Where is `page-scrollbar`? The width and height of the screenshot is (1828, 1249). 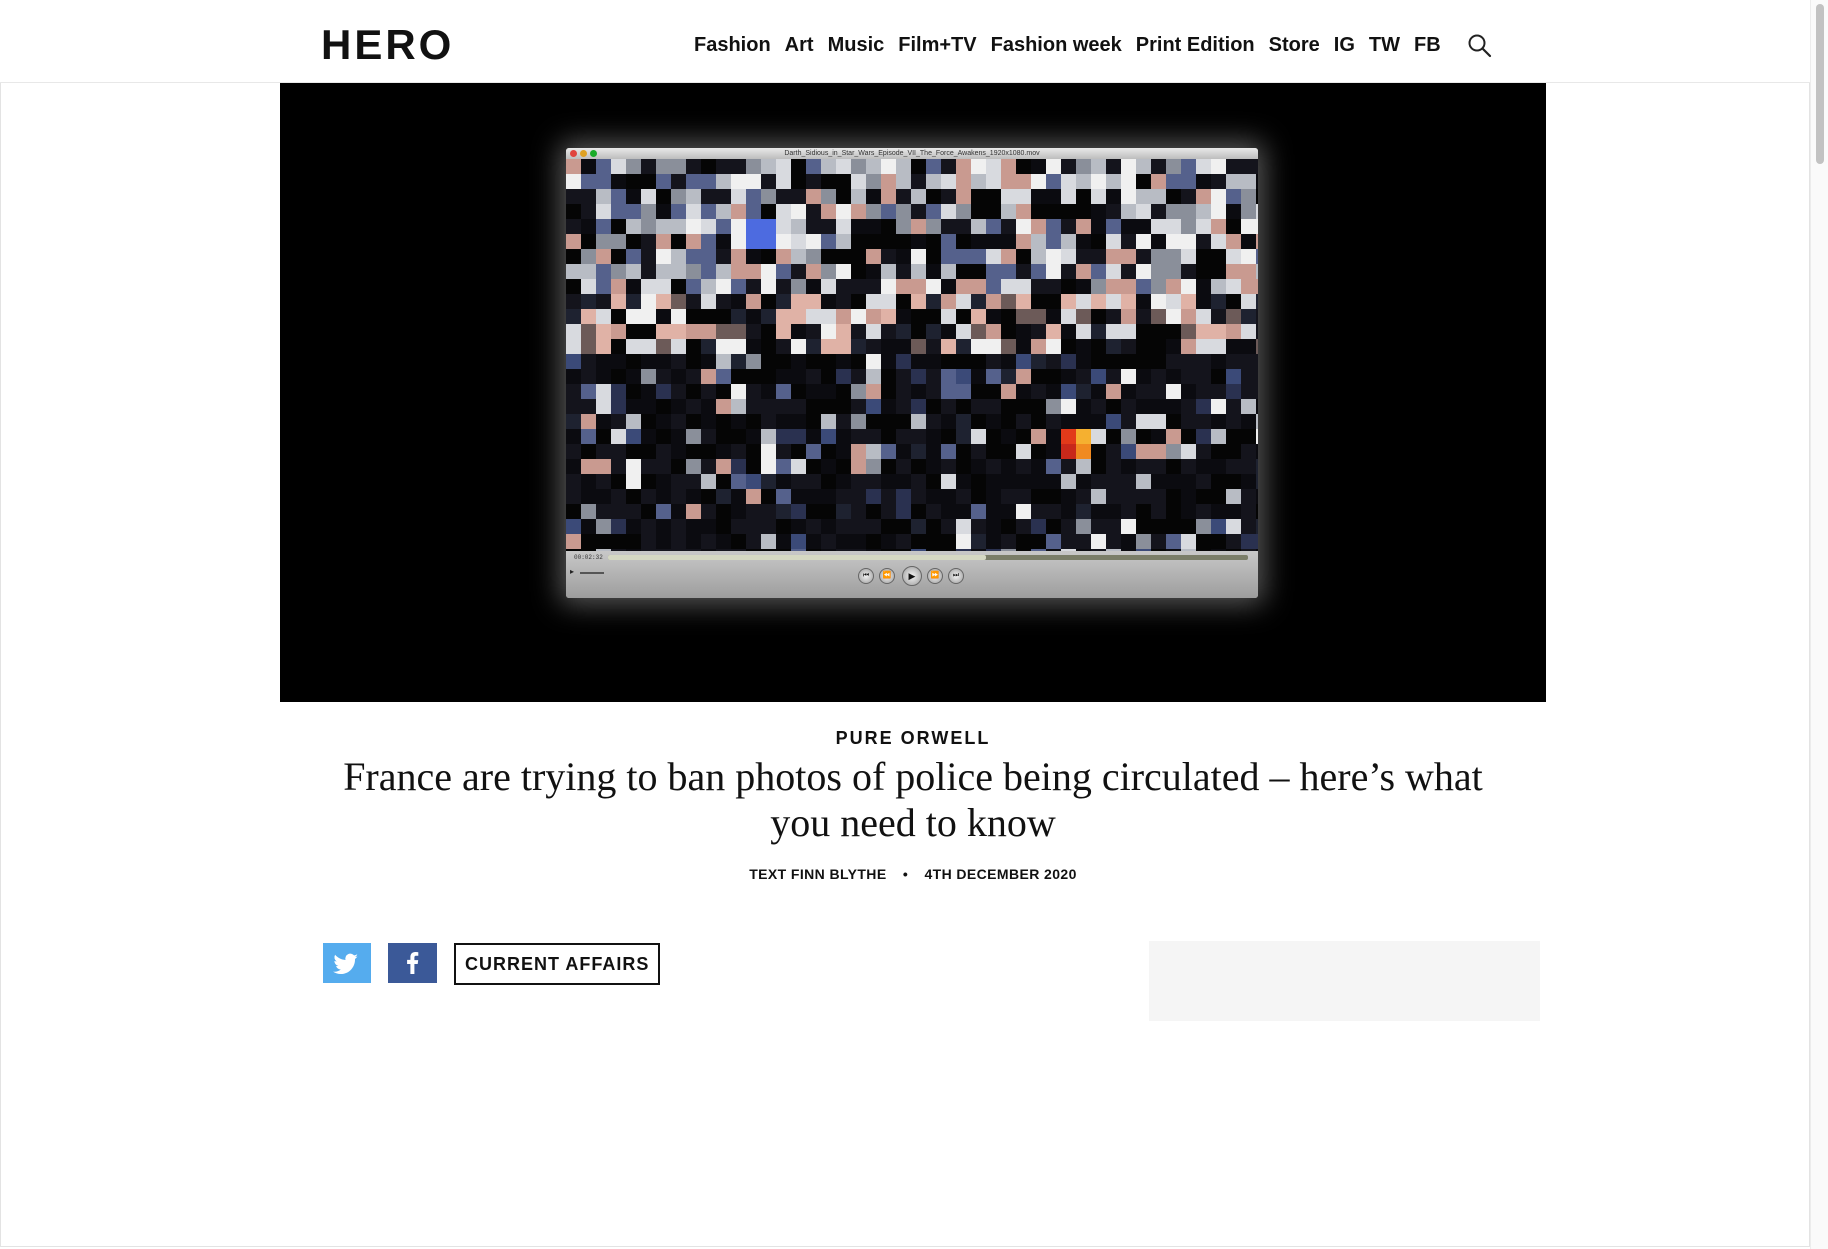
page-scrollbar is located at coordinates (1819, 624).